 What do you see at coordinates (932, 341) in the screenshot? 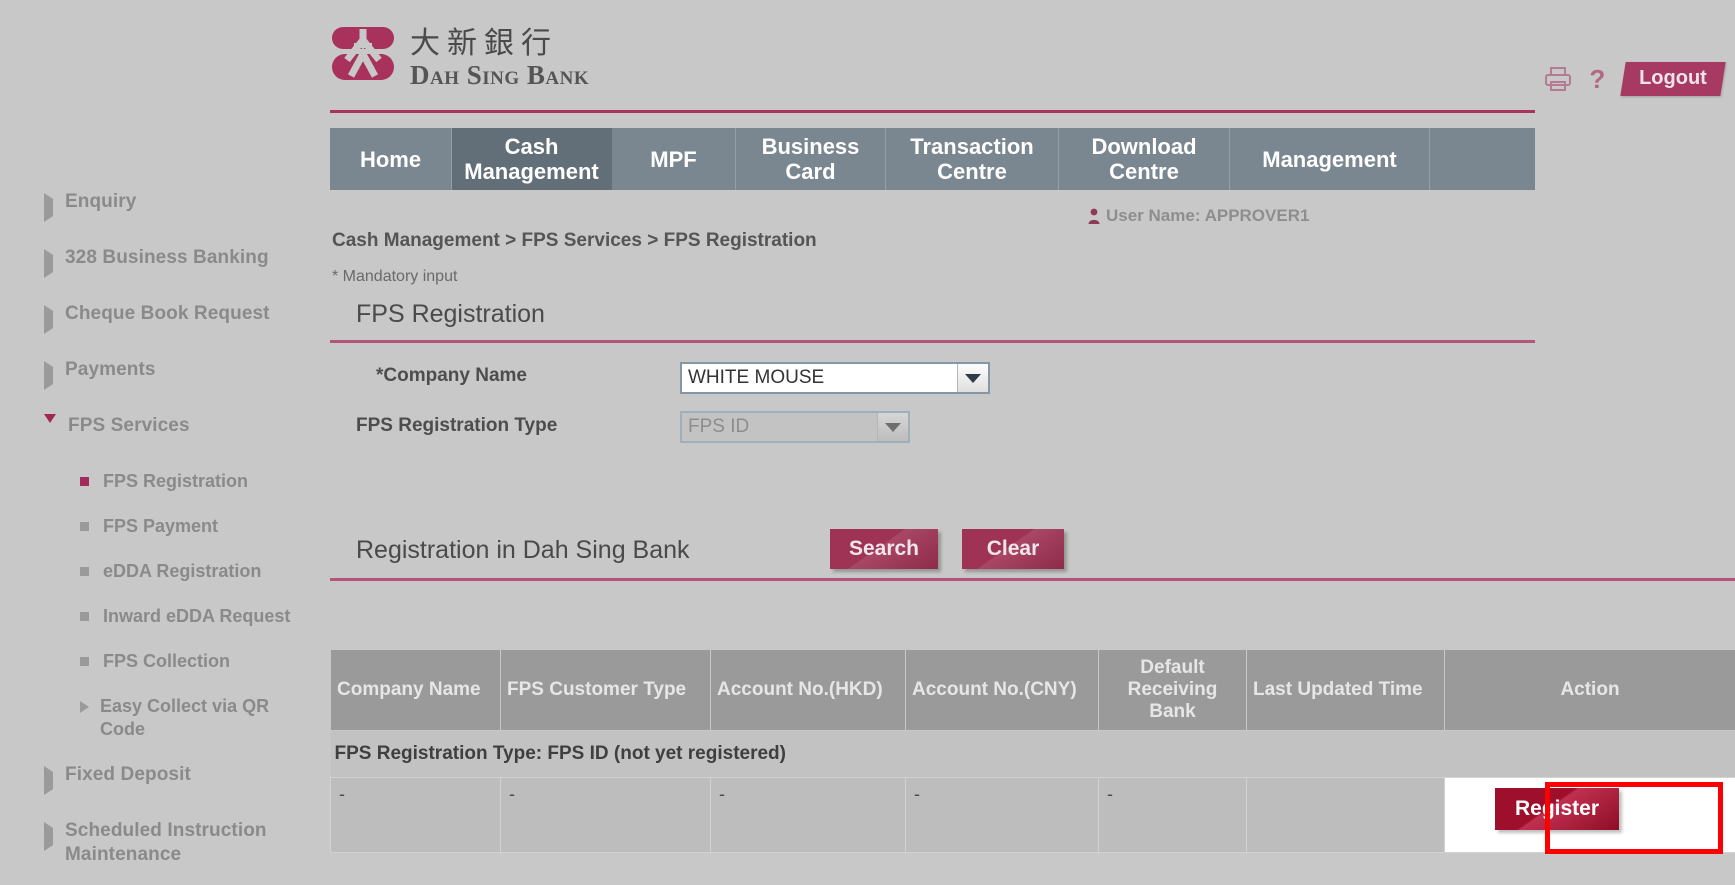
I see `section-divider` at bounding box center [932, 341].